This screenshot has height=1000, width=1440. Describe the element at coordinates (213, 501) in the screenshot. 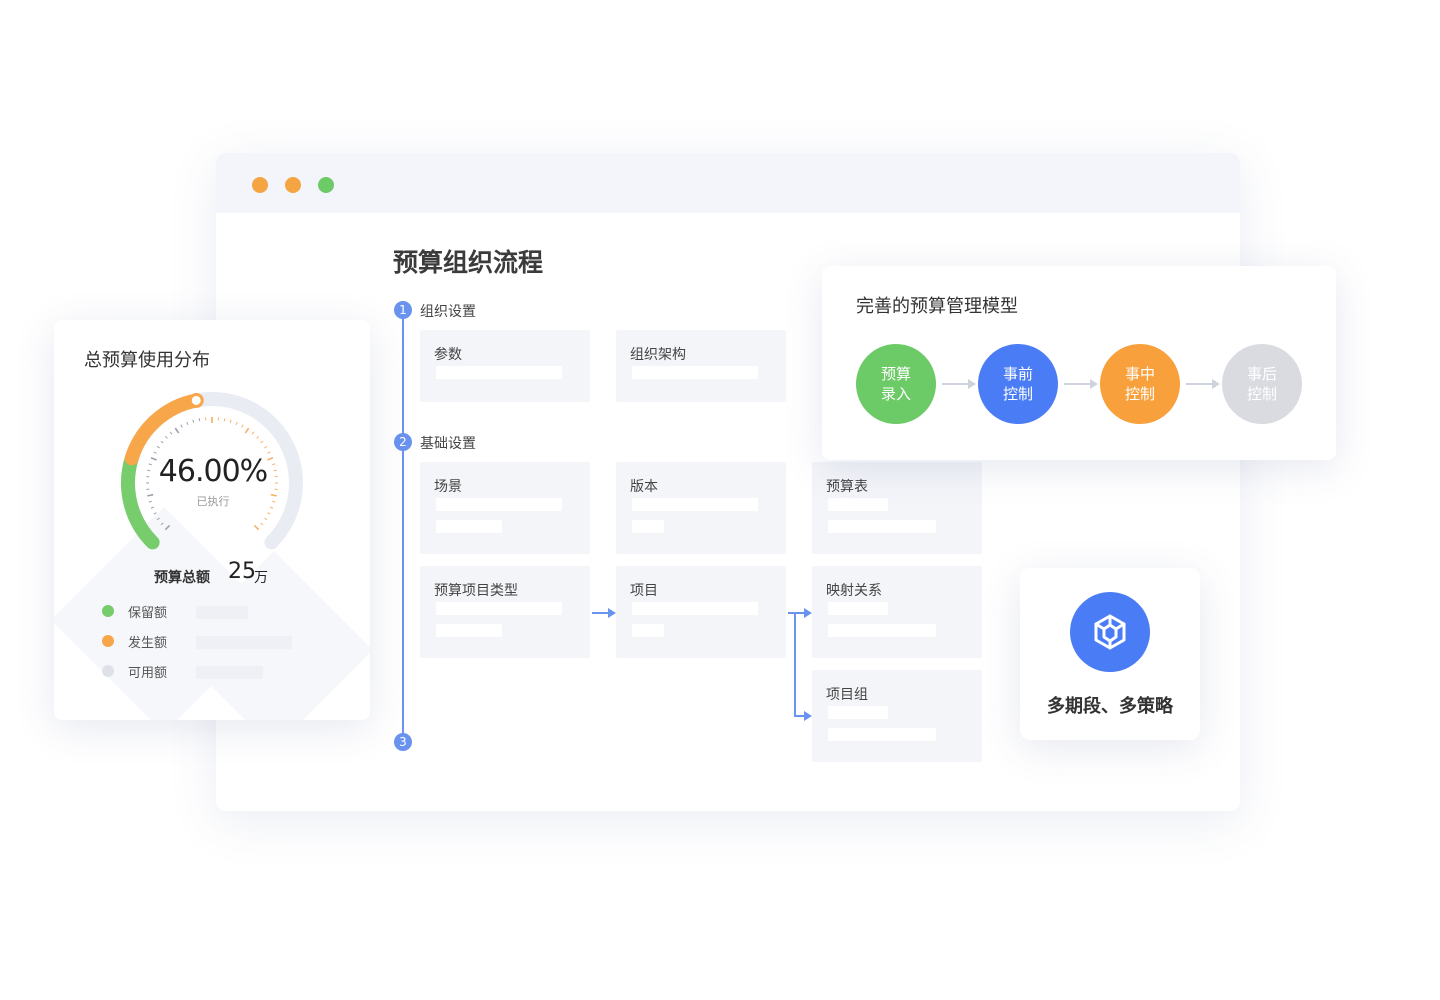

I see `gauge-caption: 已执行` at that location.